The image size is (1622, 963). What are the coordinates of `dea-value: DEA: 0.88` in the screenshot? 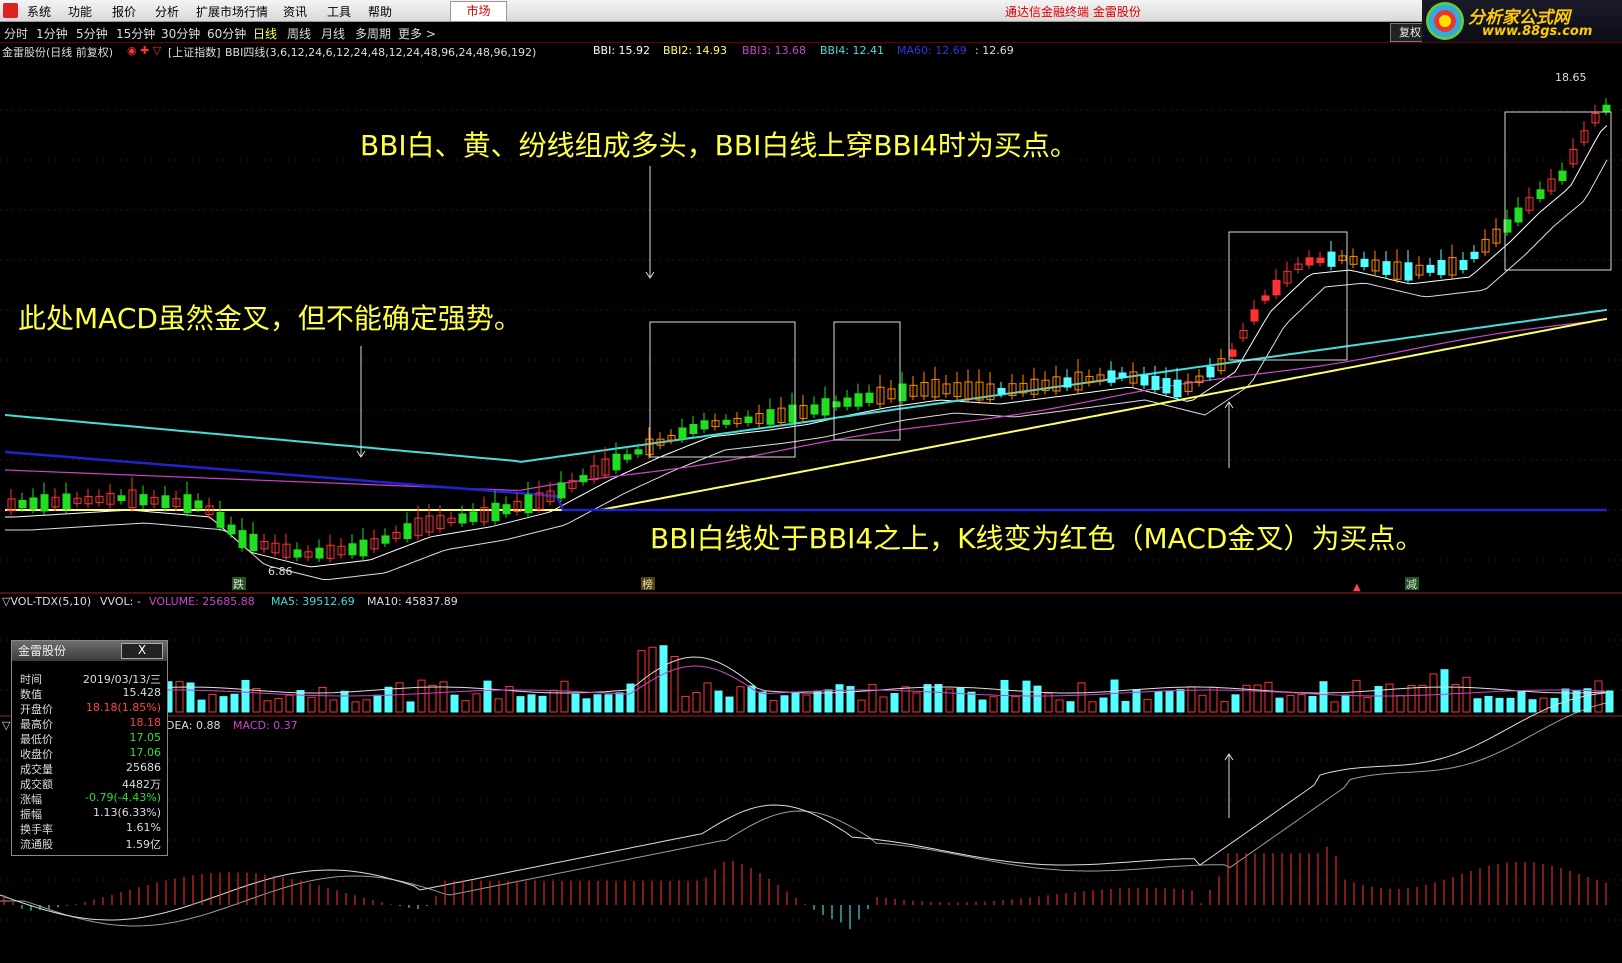 It's located at (193, 725).